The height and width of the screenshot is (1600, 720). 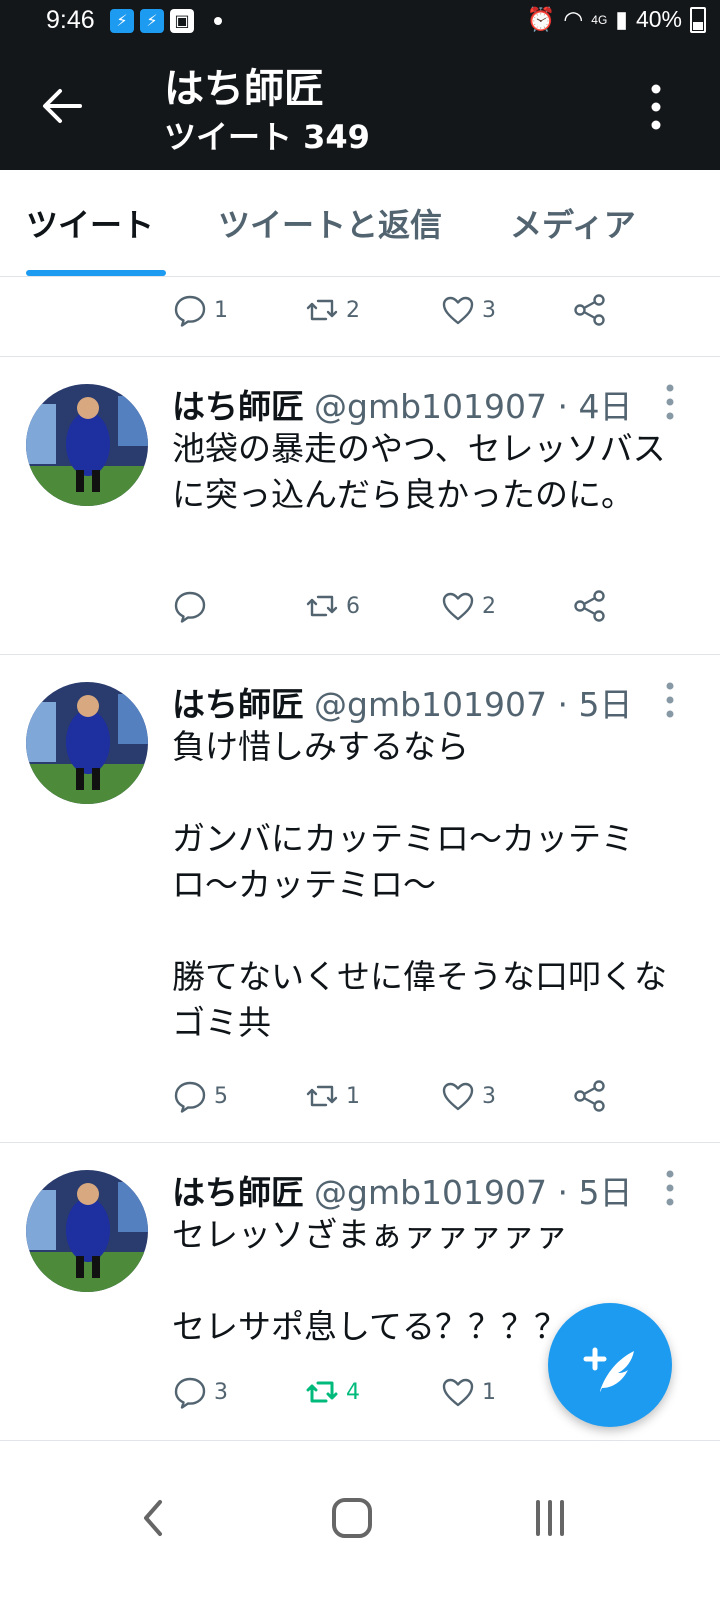 I want to click on like-count: 2, so click(x=489, y=606).